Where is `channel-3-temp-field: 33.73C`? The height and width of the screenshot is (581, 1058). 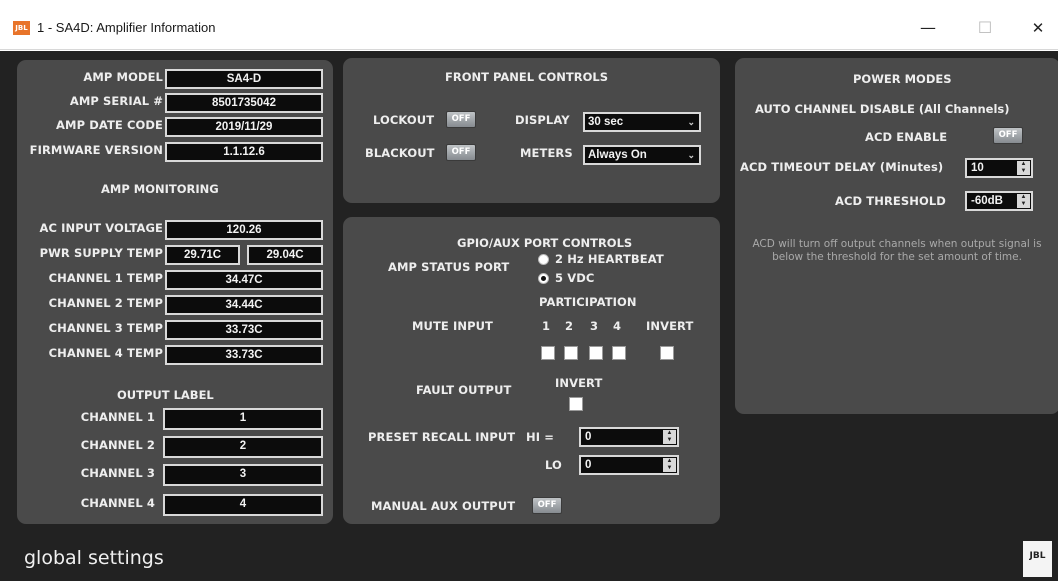
channel-3-temp-field: 33.73C is located at coordinates (244, 330).